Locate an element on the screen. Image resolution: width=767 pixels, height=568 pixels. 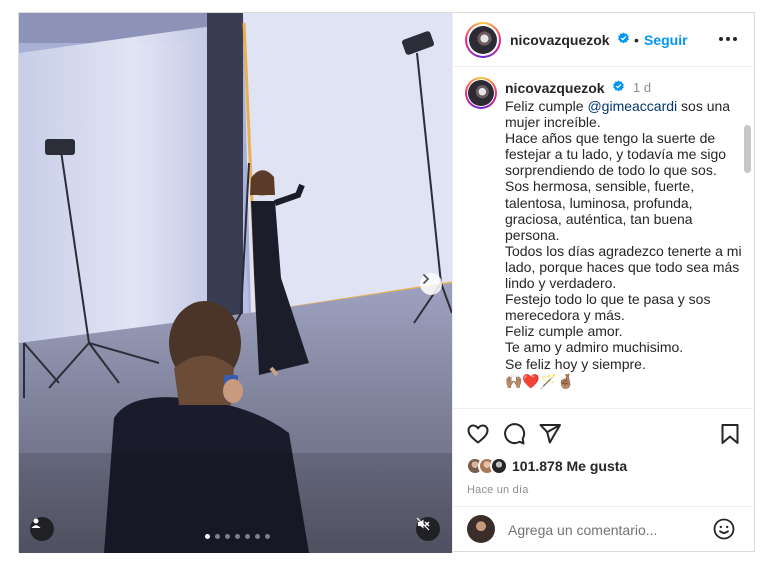
likes-summary: 101.878 Me gusta is located at coordinates (546, 466).